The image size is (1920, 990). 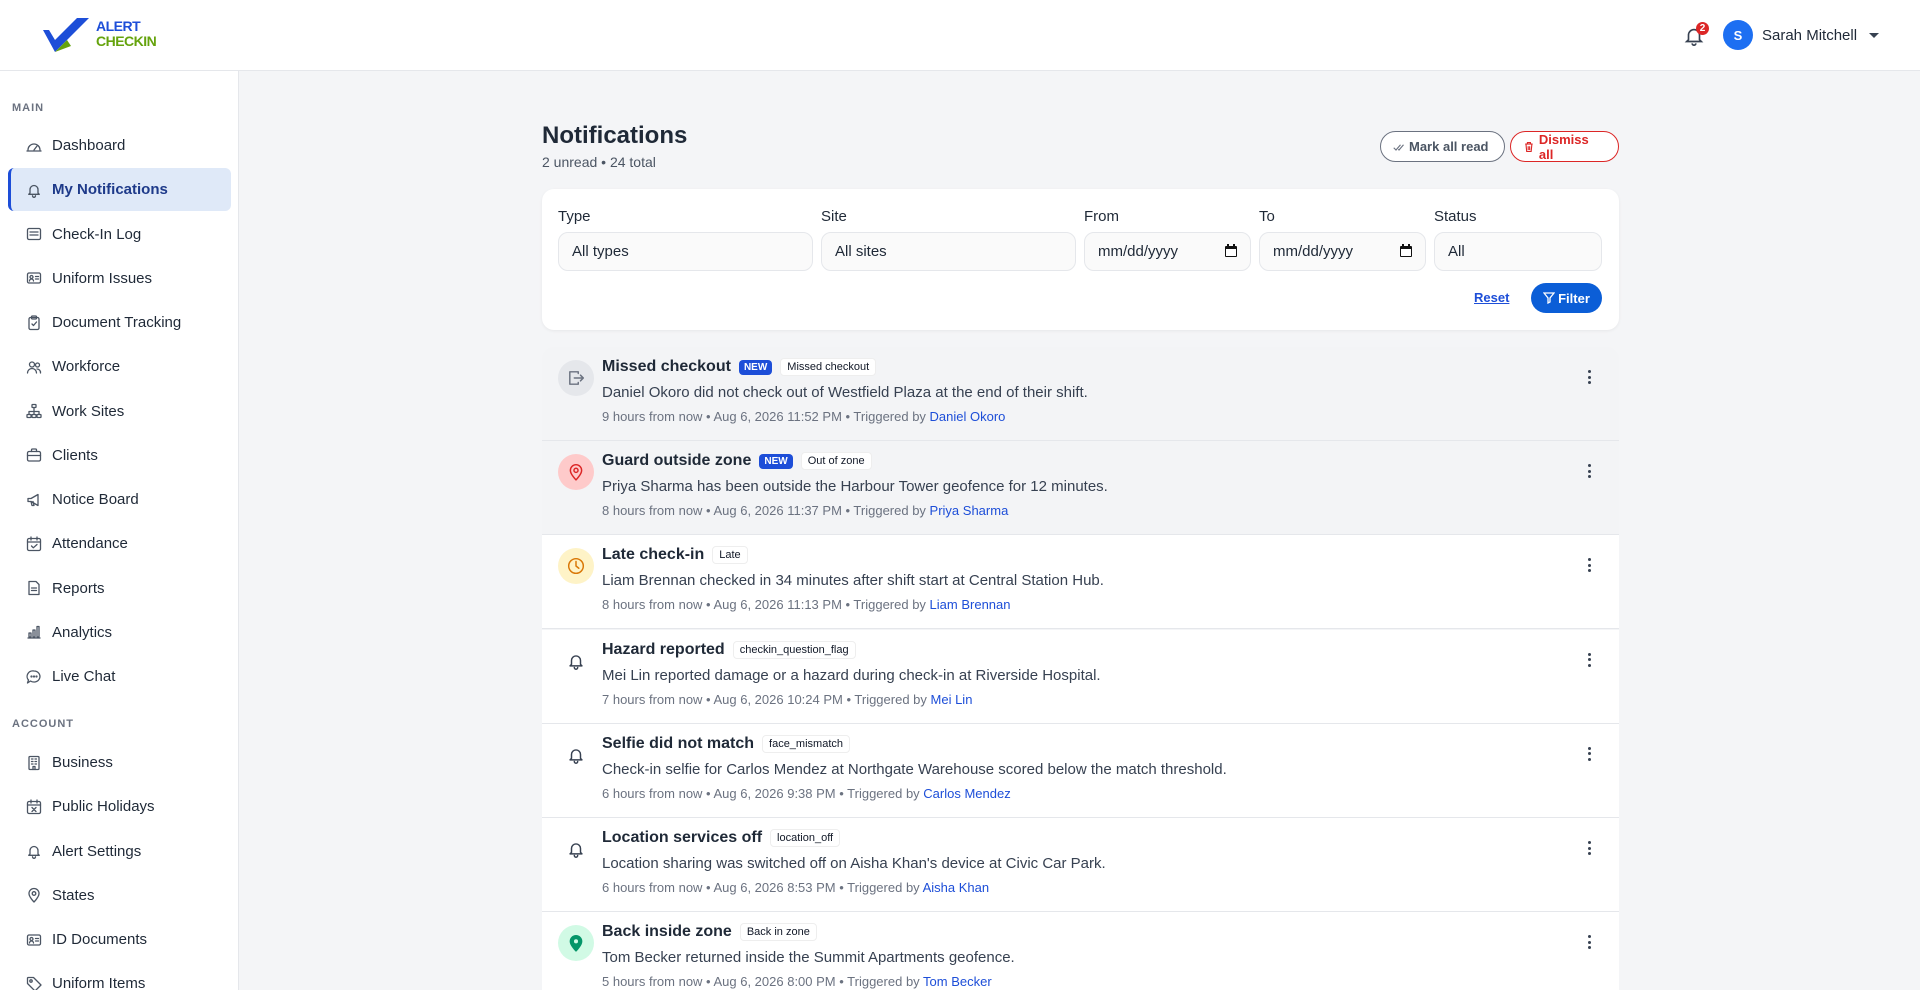 I want to click on sidebar-item-uniform-issues: Uniform Issues, so click(x=119, y=278).